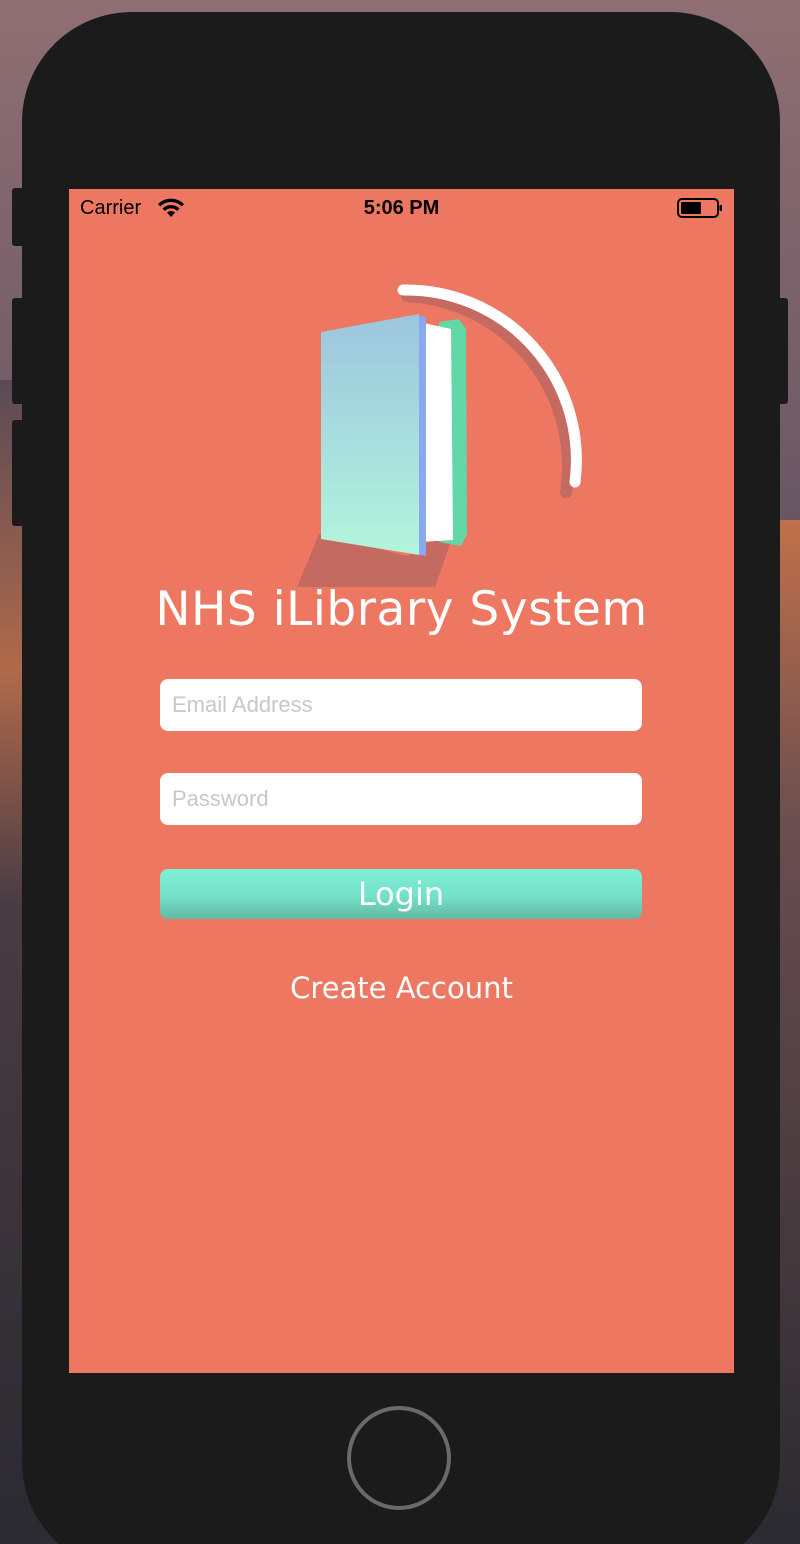 The width and height of the screenshot is (800, 1544). I want to click on login-button: Login, so click(401, 894).